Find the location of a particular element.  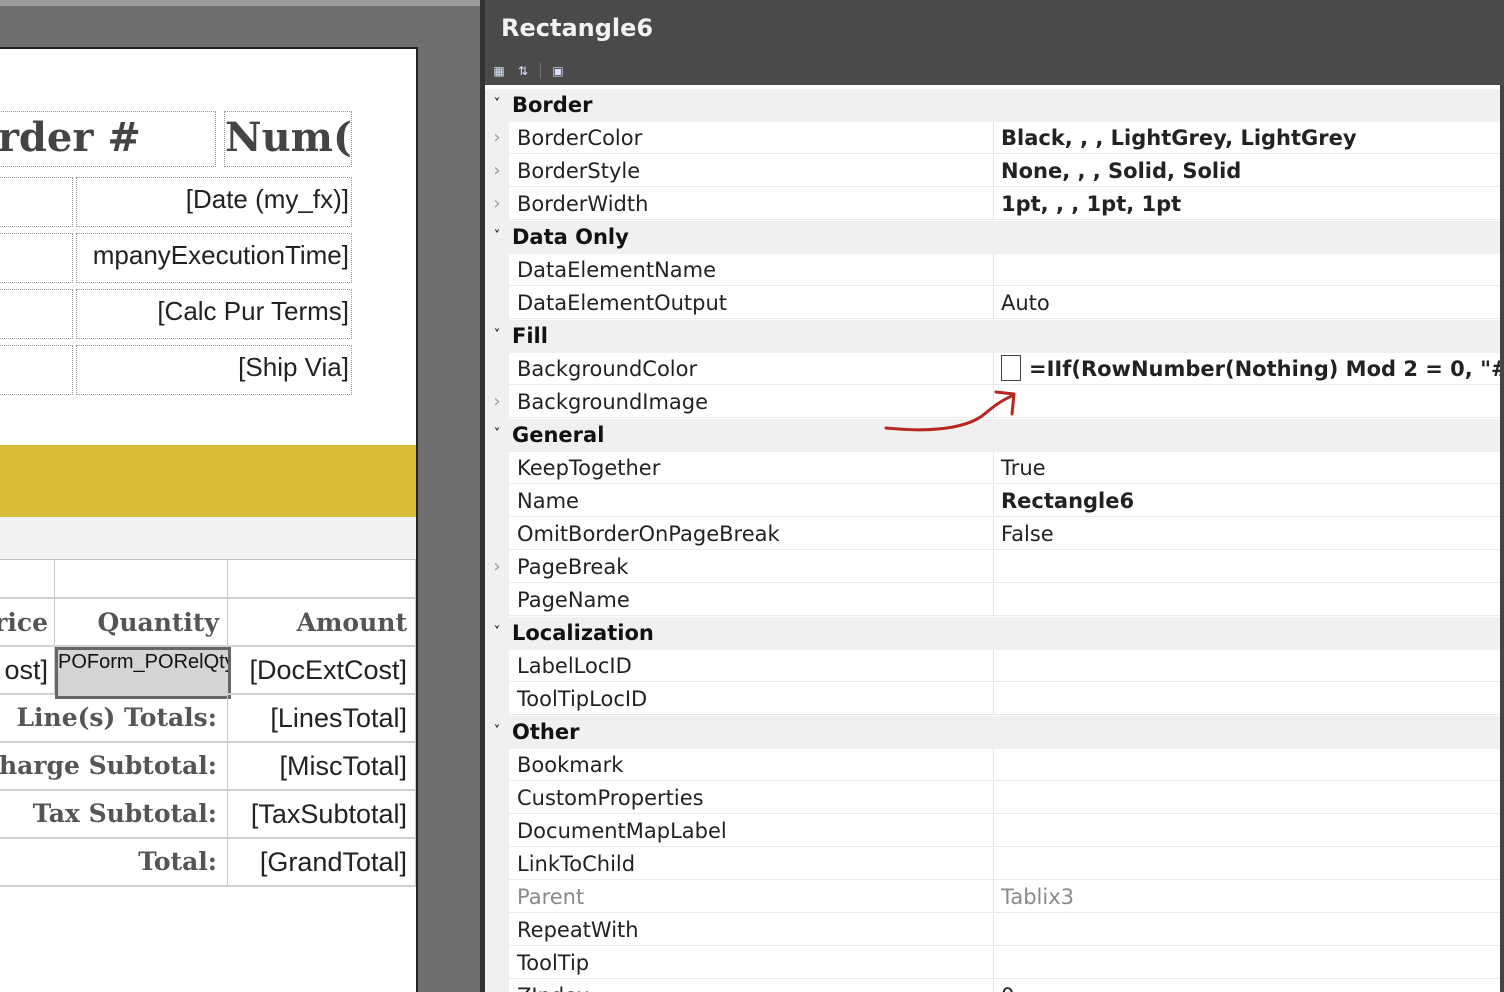

property-value: False is located at coordinates (1249, 534).